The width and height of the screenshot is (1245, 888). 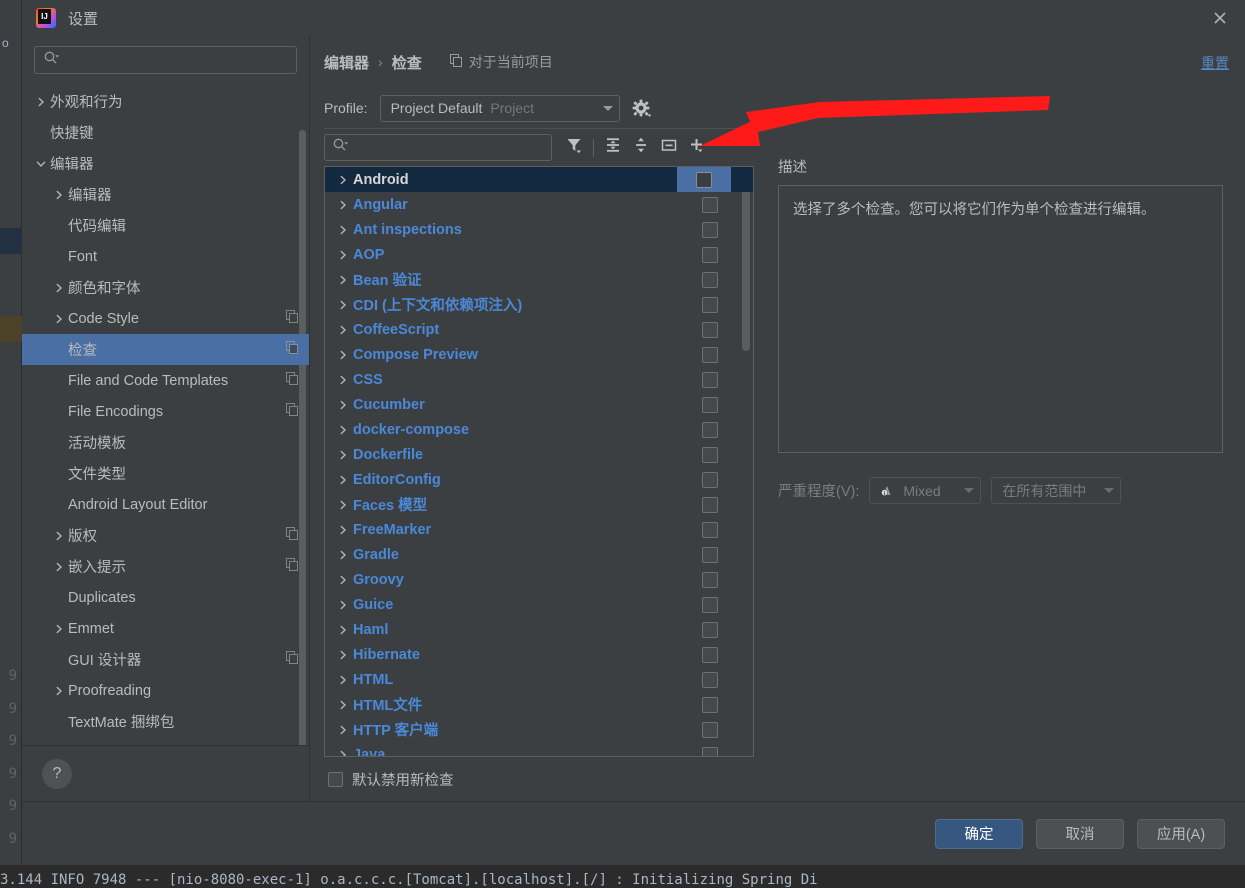 I want to click on inspection-row: Android, so click(x=539, y=179).